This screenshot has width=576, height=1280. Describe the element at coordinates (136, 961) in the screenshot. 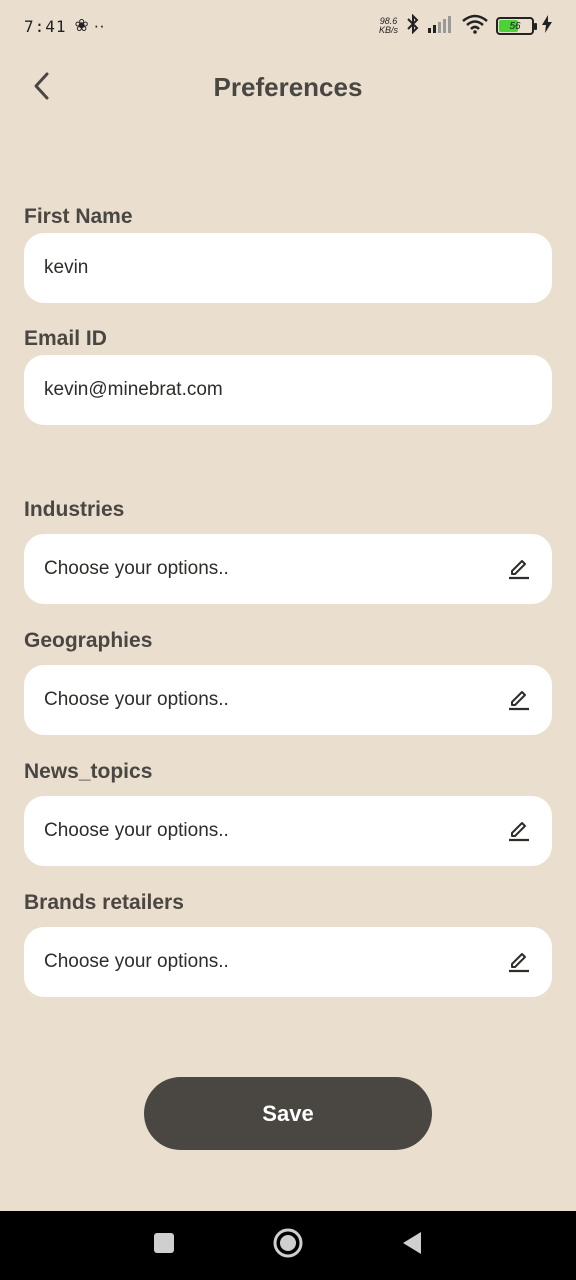

I see `brands-retailers-placeholder: Choose your options..` at that location.